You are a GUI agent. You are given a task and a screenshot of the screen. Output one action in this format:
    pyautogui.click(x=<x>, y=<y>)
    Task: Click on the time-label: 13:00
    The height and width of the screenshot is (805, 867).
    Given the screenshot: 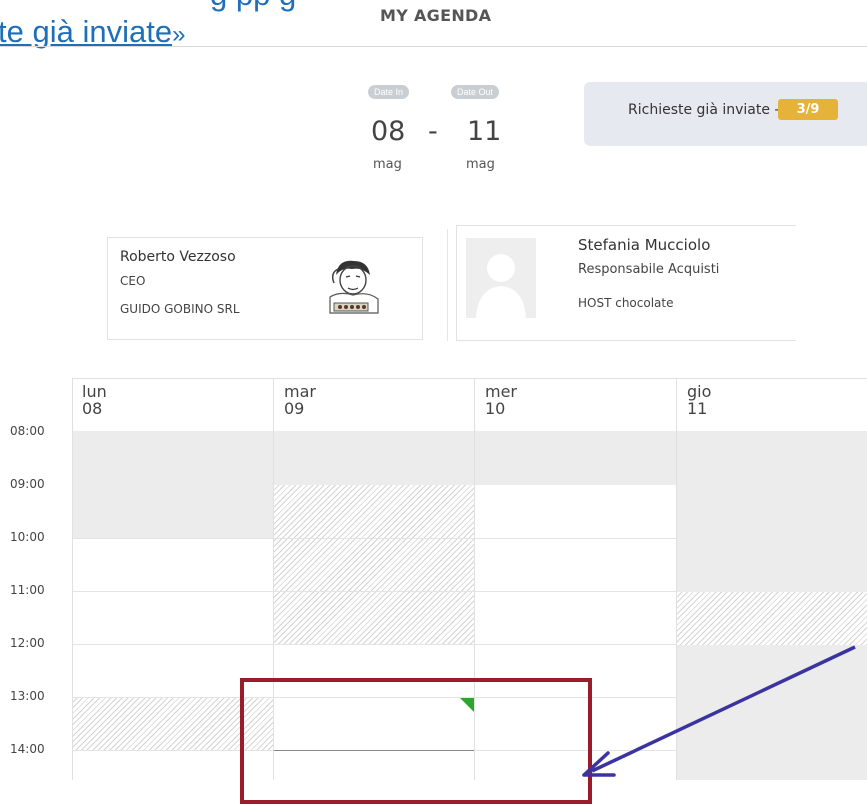 What is the action you would take?
    pyautogui.click(x=27, y=696)
    